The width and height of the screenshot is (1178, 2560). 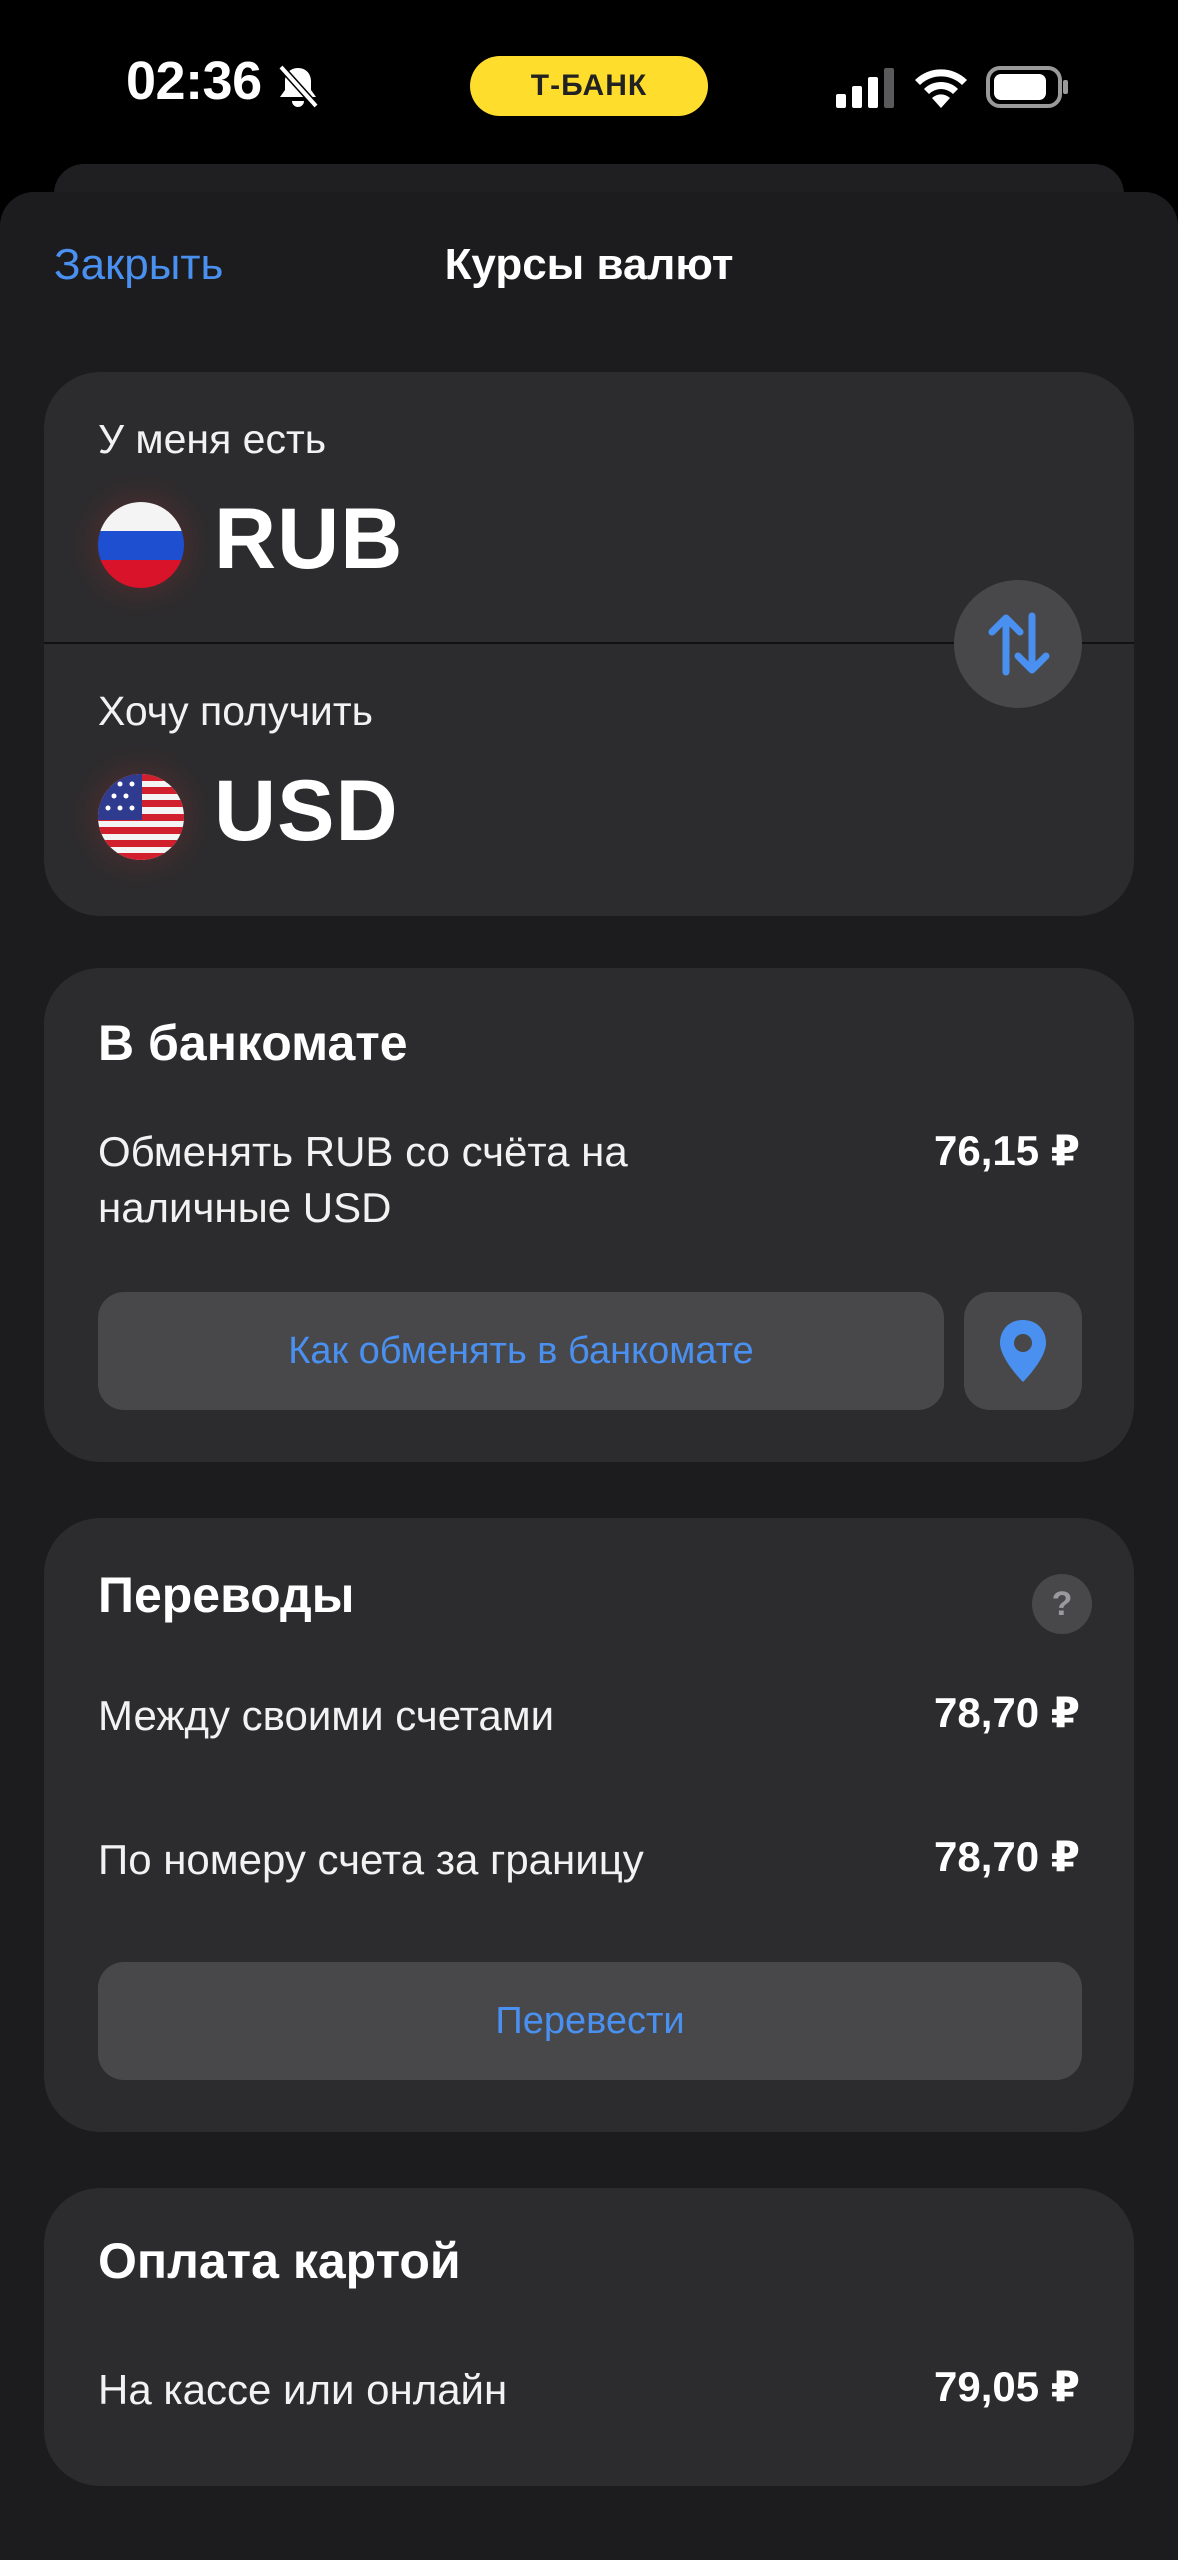 I want to click on wifi-icon, so click(x=941, y=88).